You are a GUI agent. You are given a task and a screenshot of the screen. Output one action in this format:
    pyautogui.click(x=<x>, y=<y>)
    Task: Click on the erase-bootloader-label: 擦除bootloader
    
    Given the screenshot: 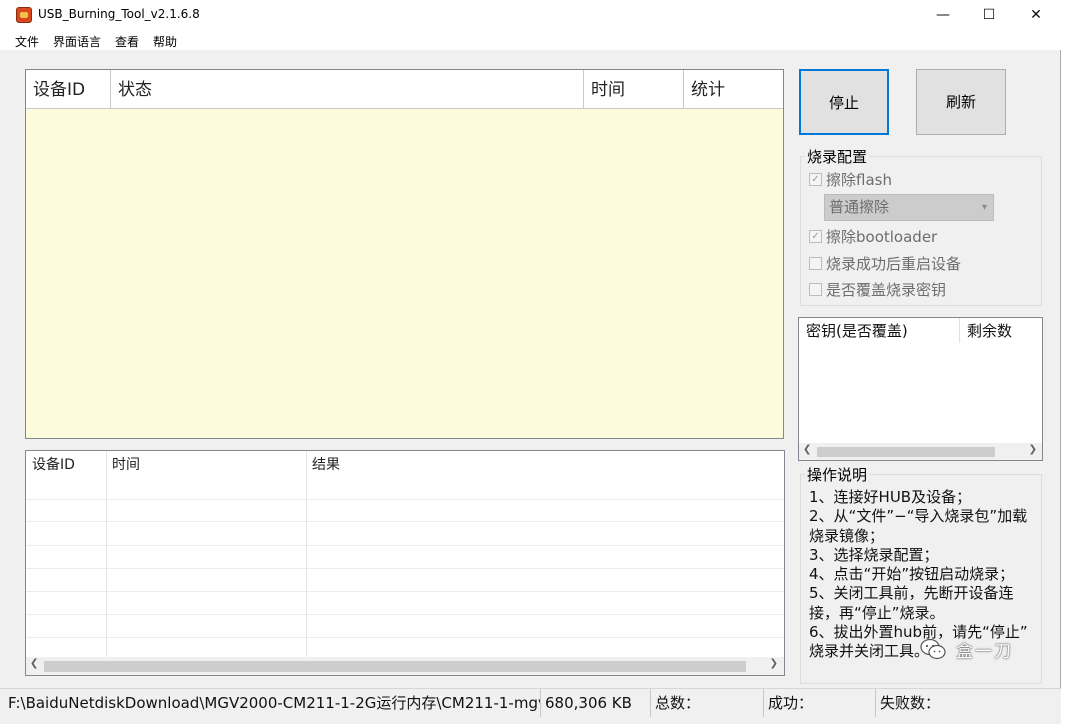 What is the action you would take?
    pyautogui.click(x=882, y=237)
    